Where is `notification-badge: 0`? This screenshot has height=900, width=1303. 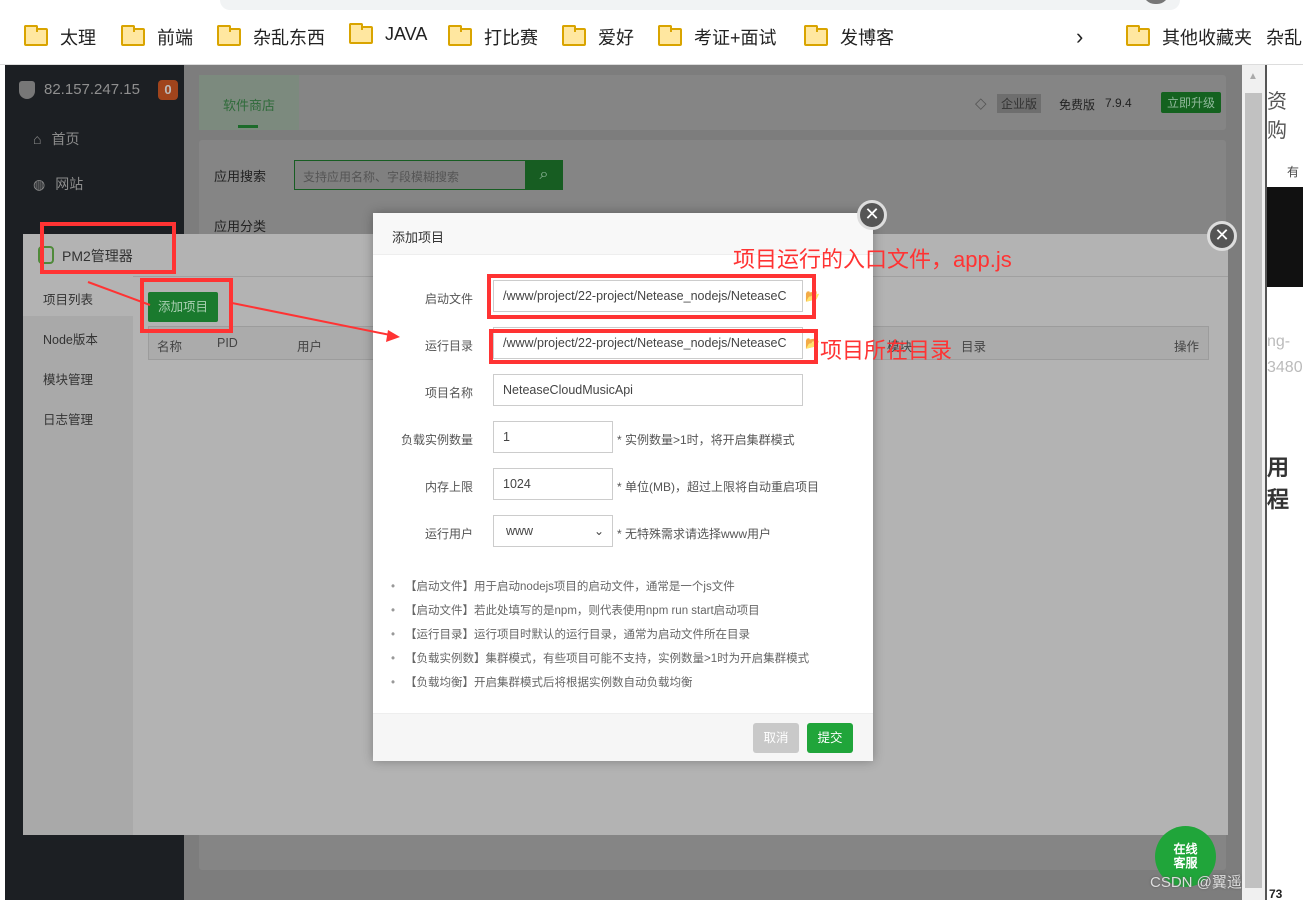 notification-badge: 0 is located at coordinates (168, 90).